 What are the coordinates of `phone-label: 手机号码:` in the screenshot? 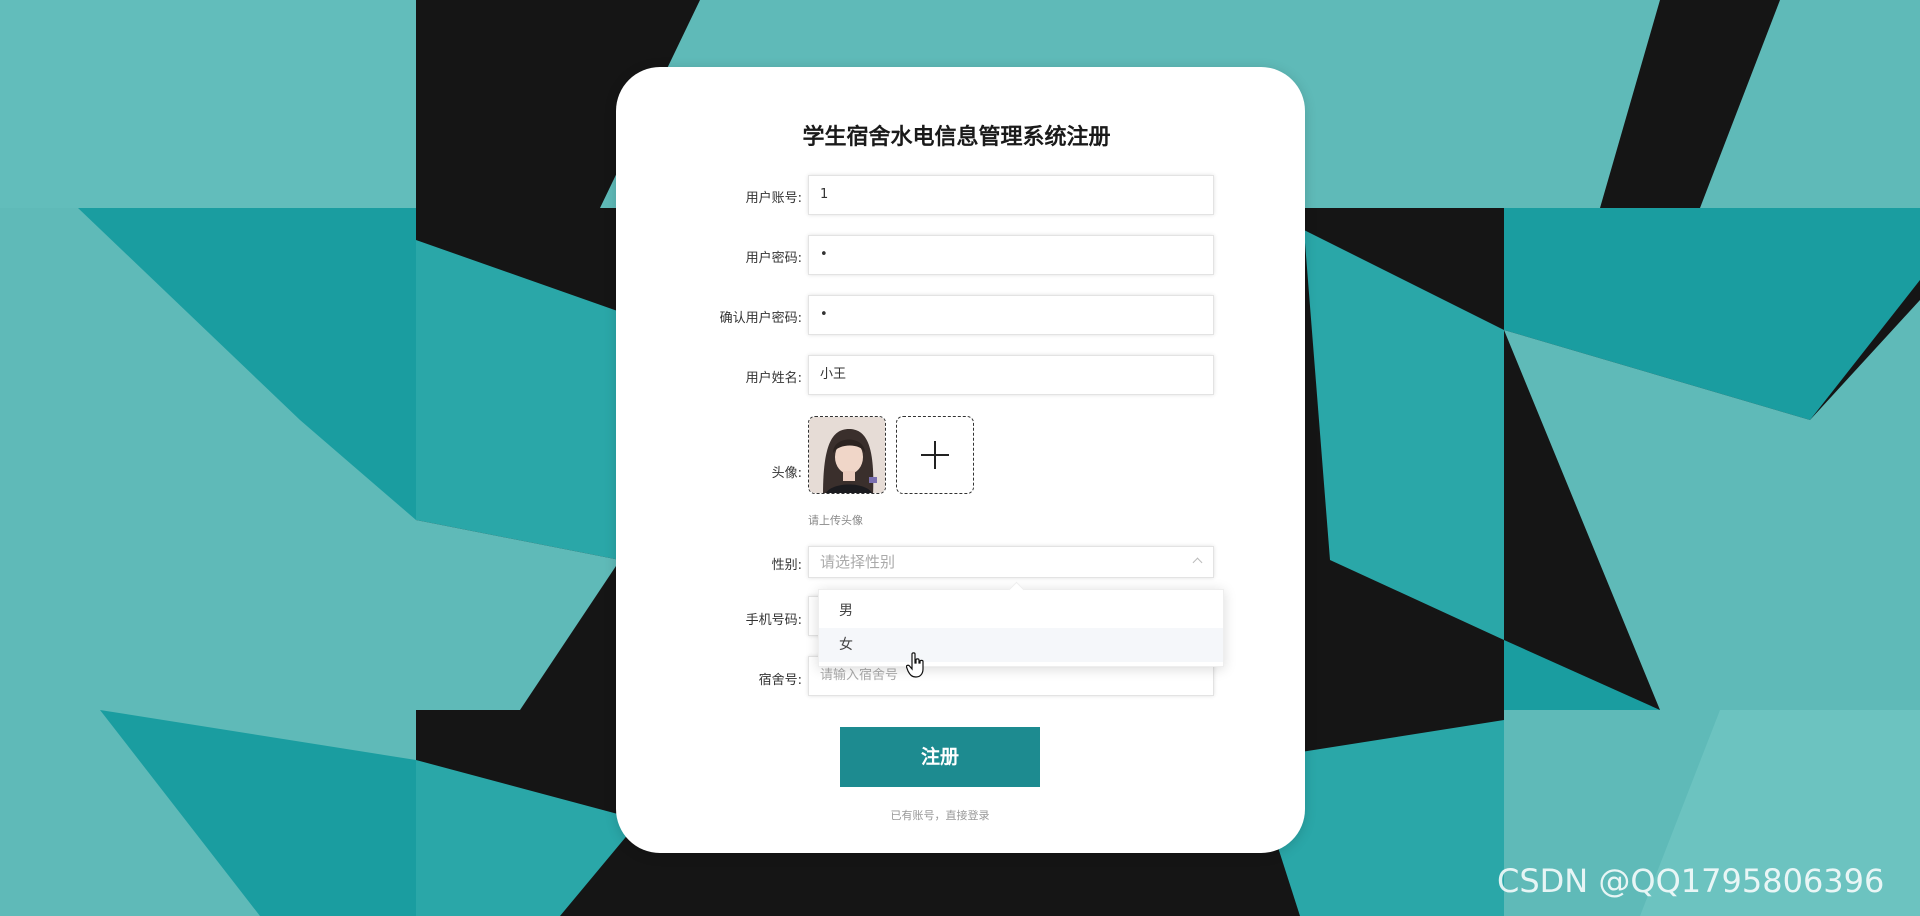 It's located at (773, 620).